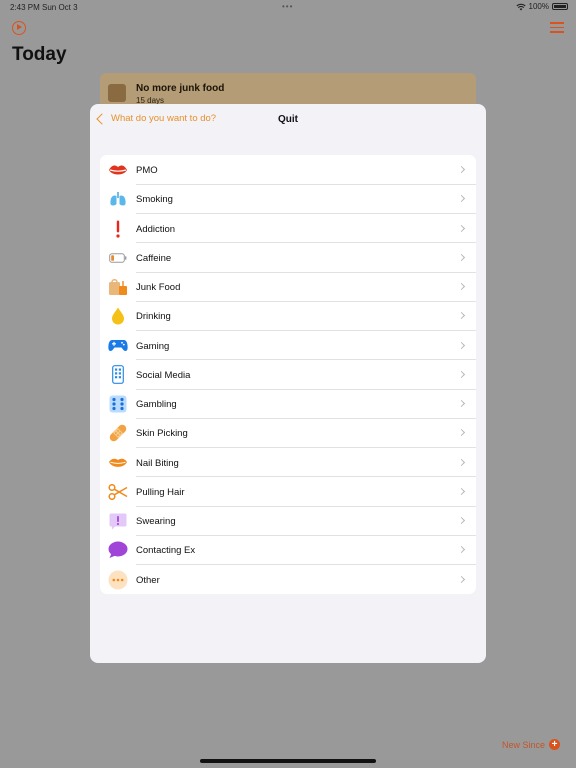 This screenshot has width=576, height=768. I want to click on sheet-title: Quit, so click(288, 119).